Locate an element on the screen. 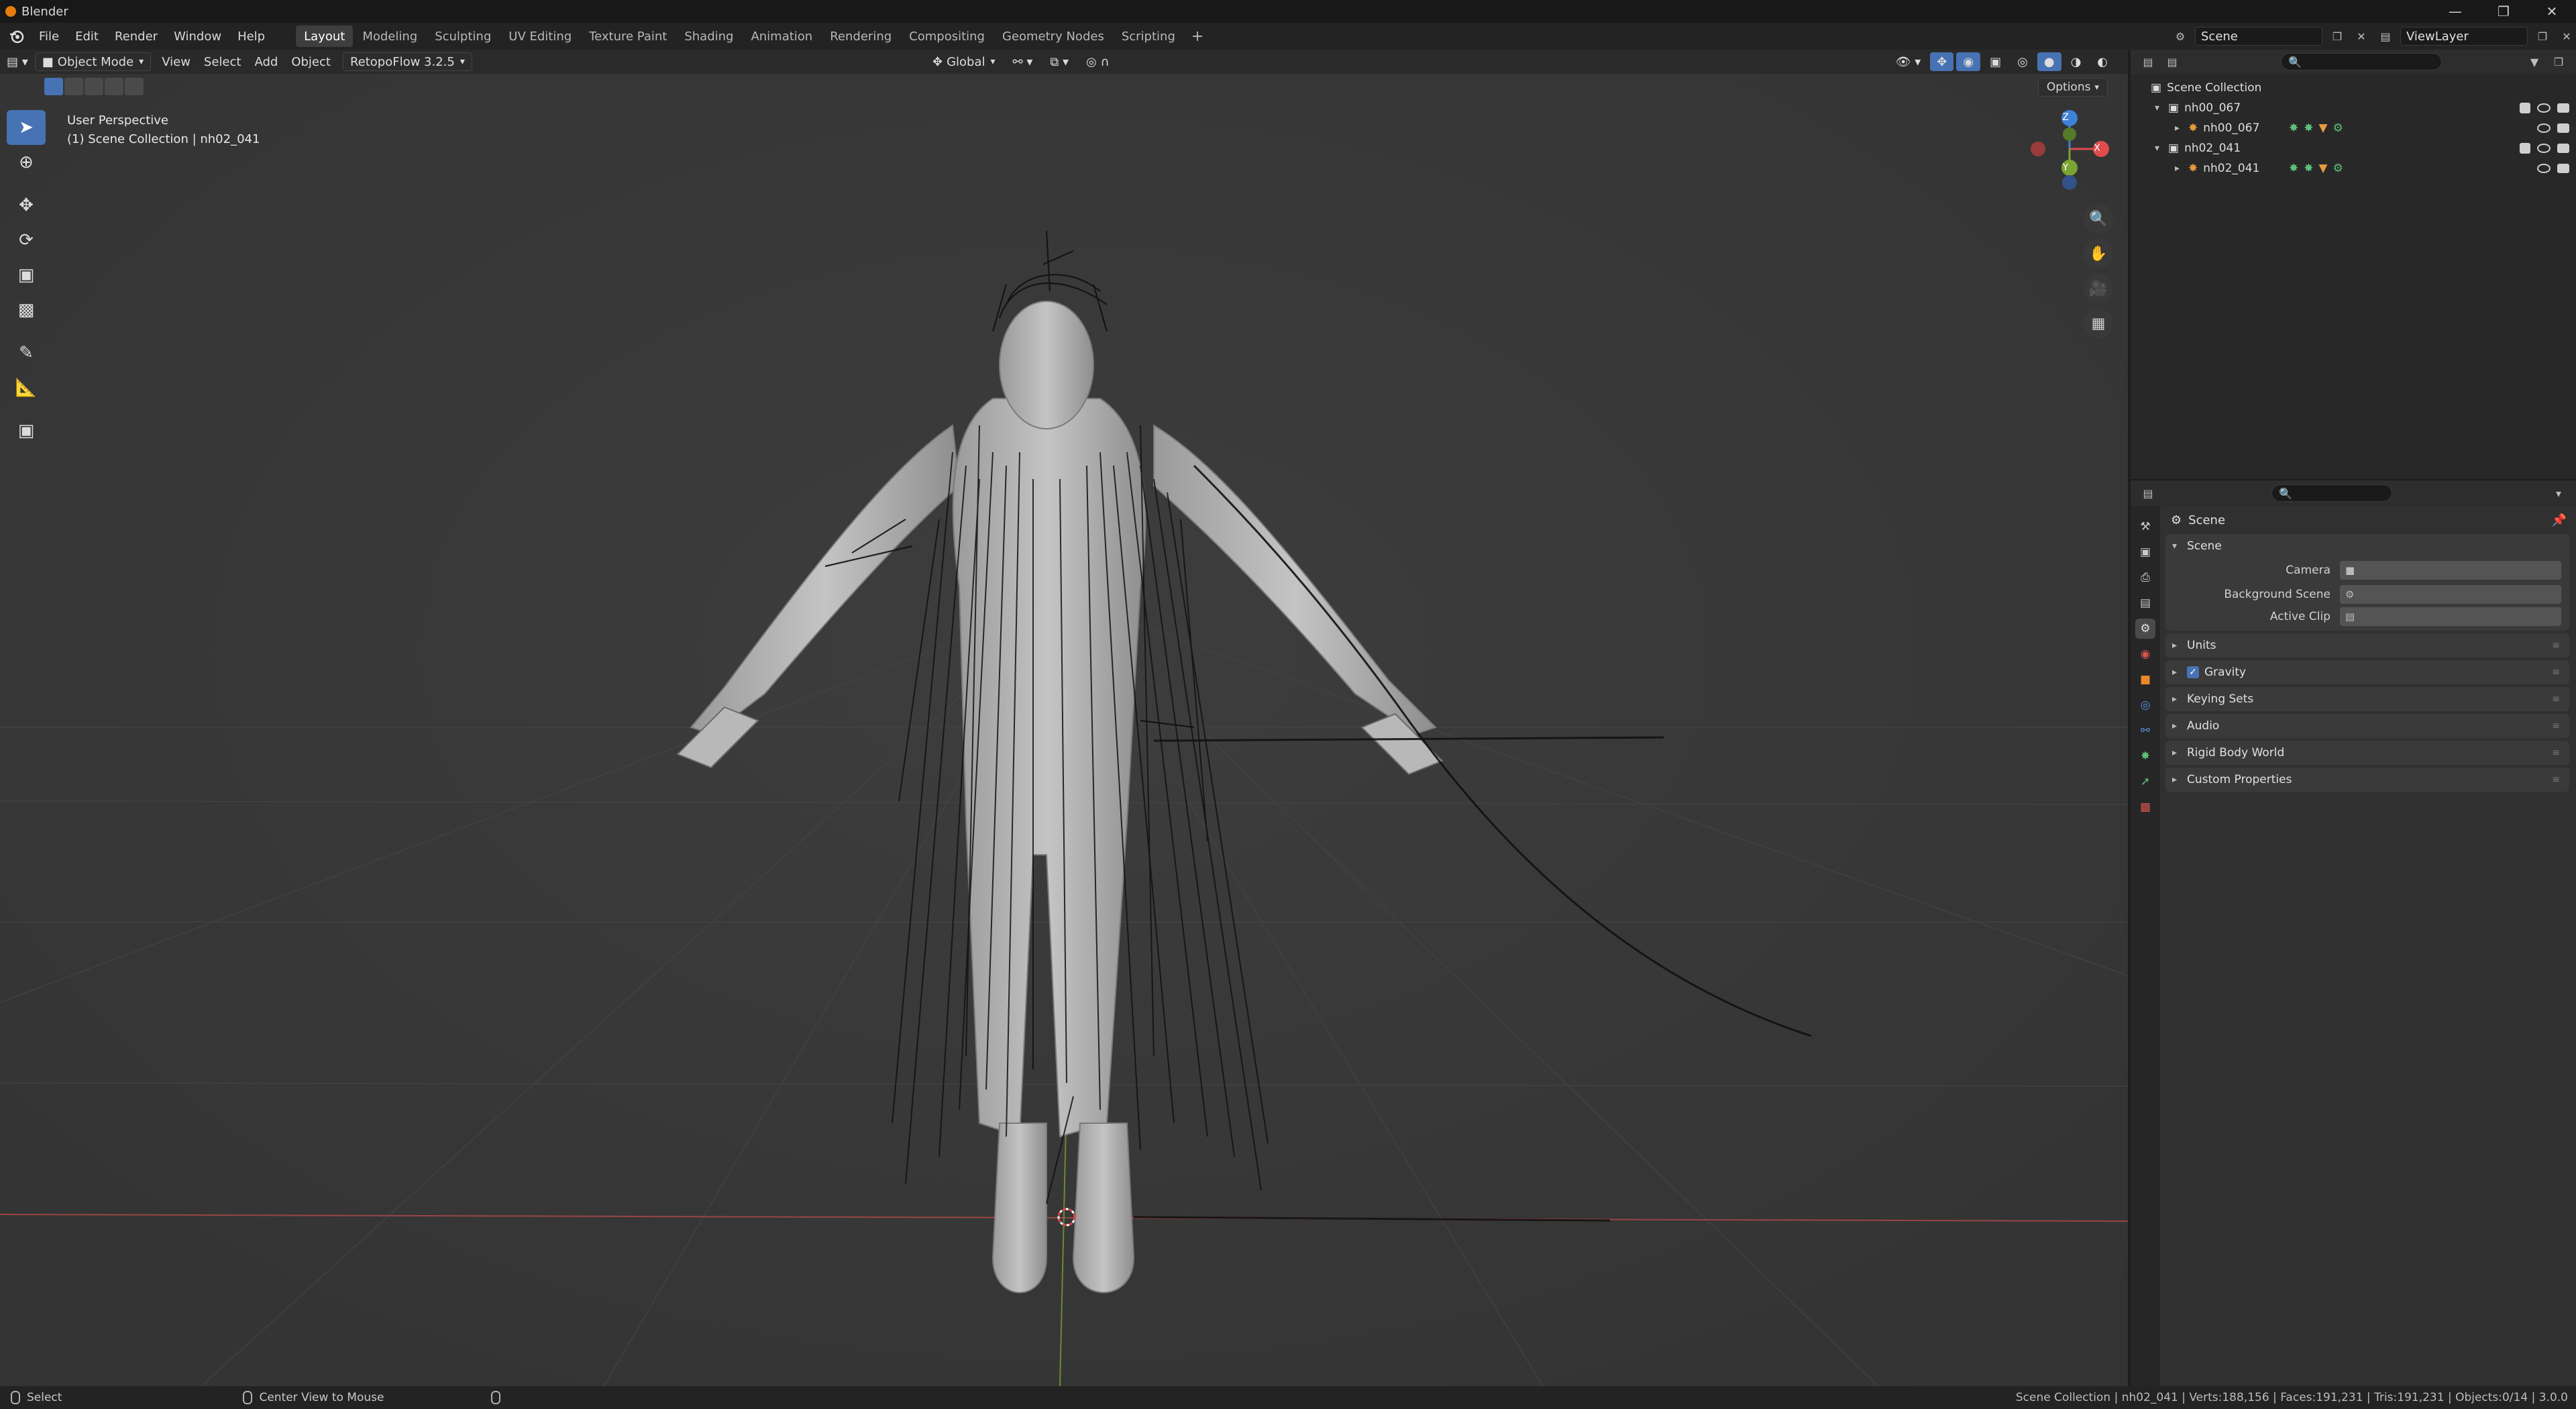 The image size is (2576, 1409). select-invert-icon is located at coordinates (114, 86).